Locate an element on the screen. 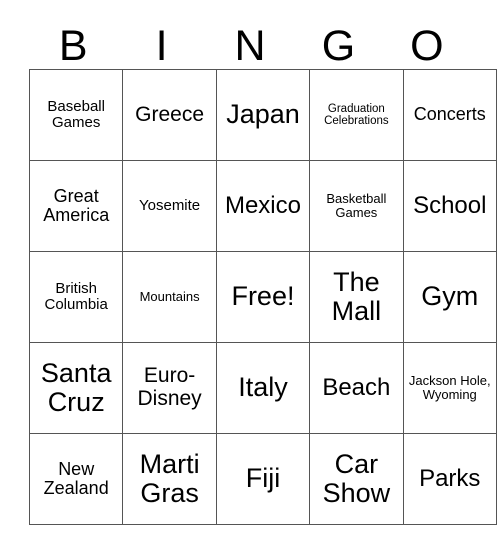 The width and height of the screenshot is (500, 544). bingo-cell-label: Marti Gras is located at coordinates (169, 478).